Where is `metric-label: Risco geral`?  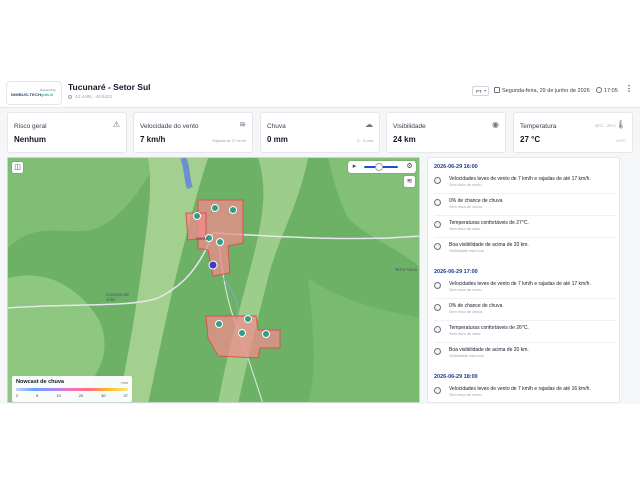
metric-label: Risco geral is located at coordinates (30, 126).